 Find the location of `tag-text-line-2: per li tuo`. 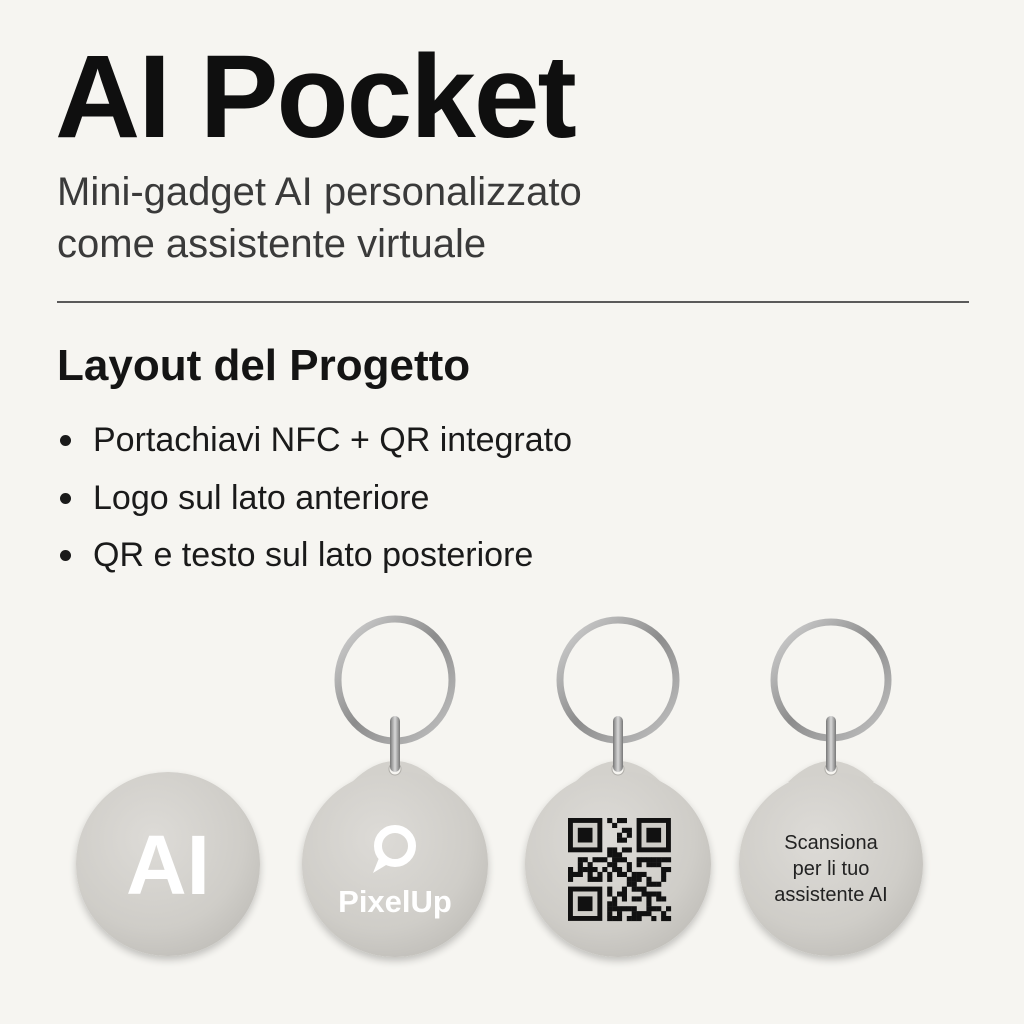

tag-text-line-2: per li tuo is located at coordinates (831, 869).